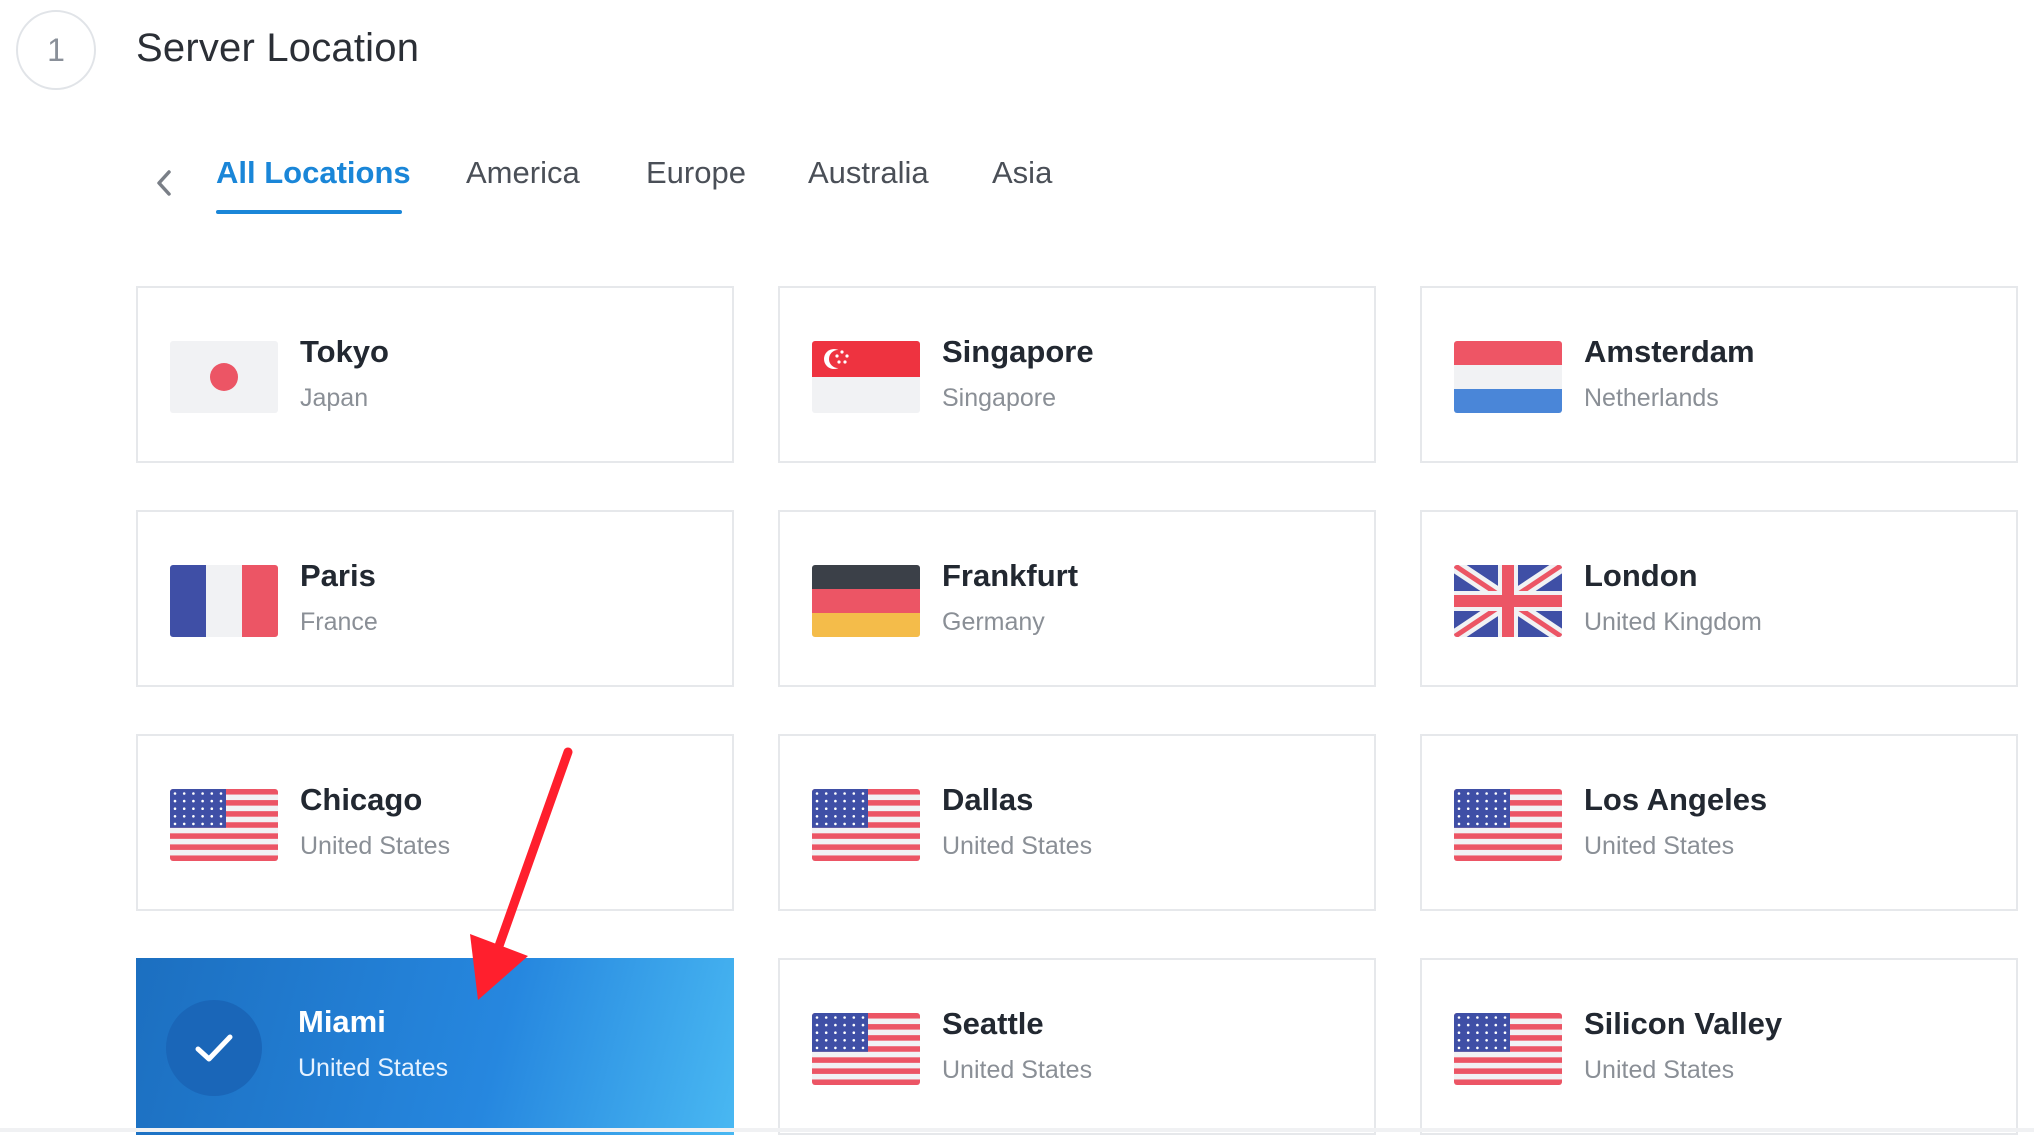 This screenshot has width=2034, height=1135. What do you see at coordinates (224, 601) in the screenshot?
I see `france-flag-icon` at bounding box center [224, 601].